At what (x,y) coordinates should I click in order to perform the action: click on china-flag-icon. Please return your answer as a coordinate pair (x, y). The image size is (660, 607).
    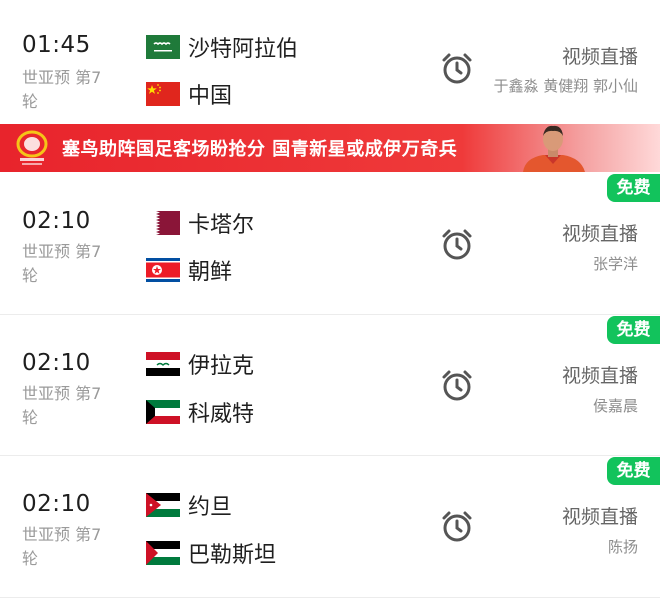
    Looking at the image, I should click on (163, 94).